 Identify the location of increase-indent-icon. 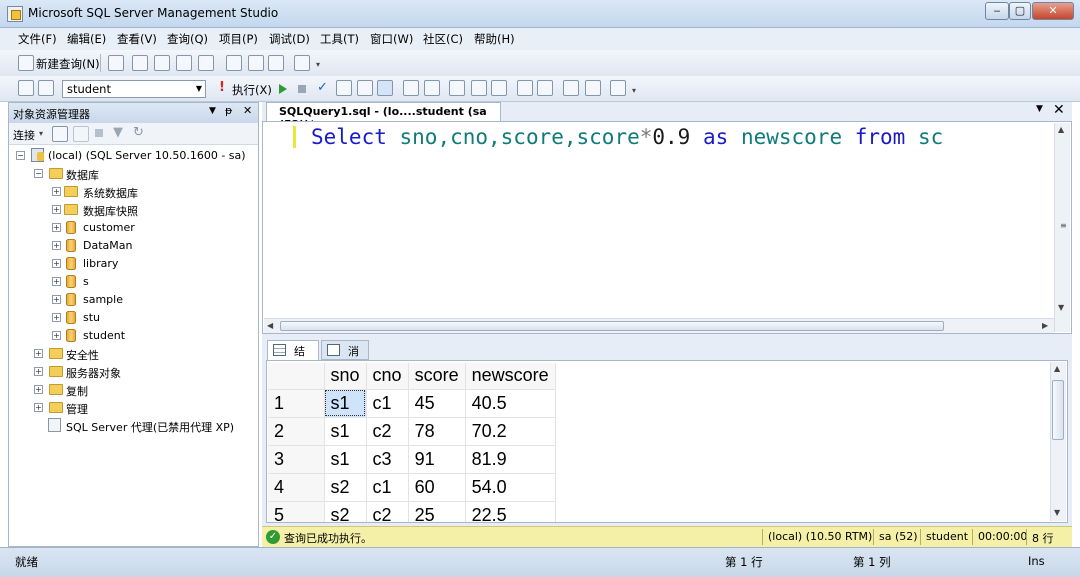
(593, 88).